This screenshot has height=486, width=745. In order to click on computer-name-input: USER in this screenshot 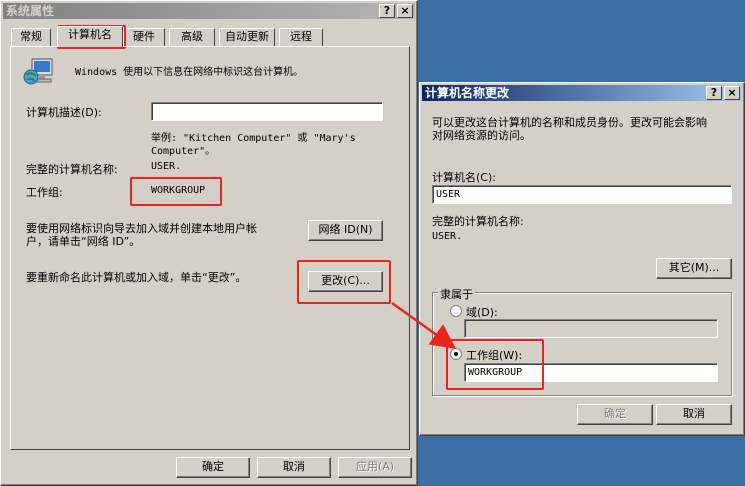, I will do `click(582, 194)`.